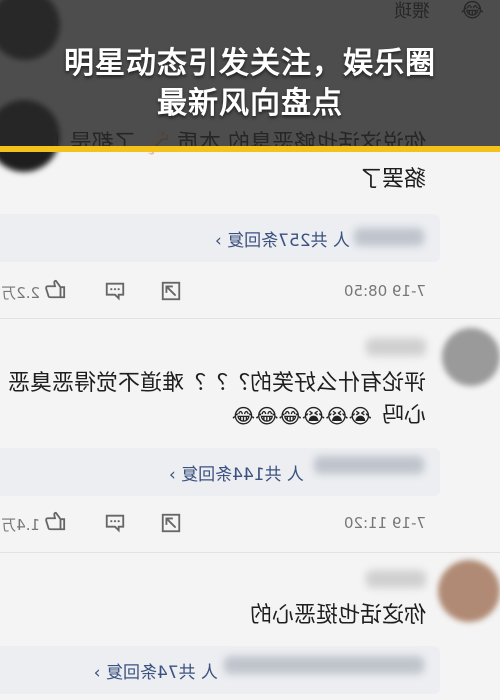 Image resolution: width=500 pixels, height=700 pixels. What do you see at coordinates (231, 475) in the screenshot?
I see `reply-count: 共144条回复` at bounding box center [231, 475].